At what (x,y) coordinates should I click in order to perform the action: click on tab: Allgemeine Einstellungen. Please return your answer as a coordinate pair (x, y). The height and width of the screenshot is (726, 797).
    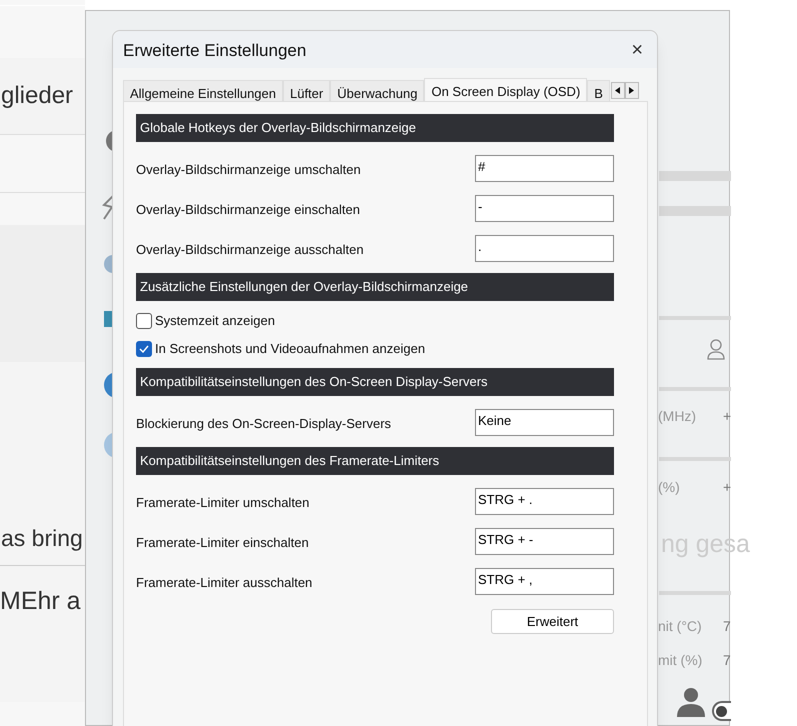
    Looking at the image, I should click on (203, 90).